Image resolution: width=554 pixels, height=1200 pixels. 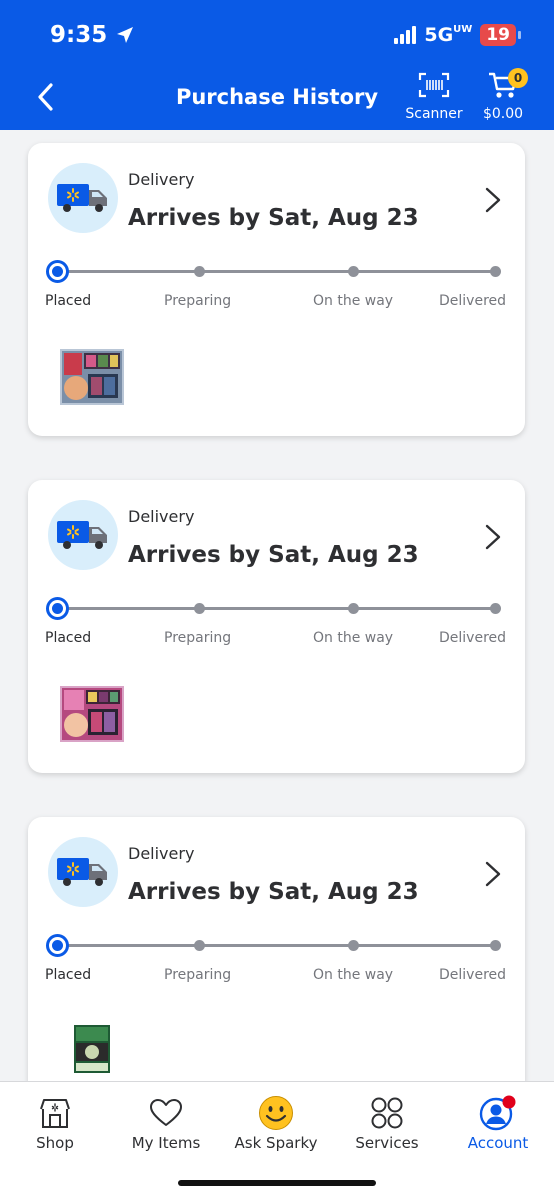 I want to click on tab-my-items: My Items, so click(x=166, y=1124).